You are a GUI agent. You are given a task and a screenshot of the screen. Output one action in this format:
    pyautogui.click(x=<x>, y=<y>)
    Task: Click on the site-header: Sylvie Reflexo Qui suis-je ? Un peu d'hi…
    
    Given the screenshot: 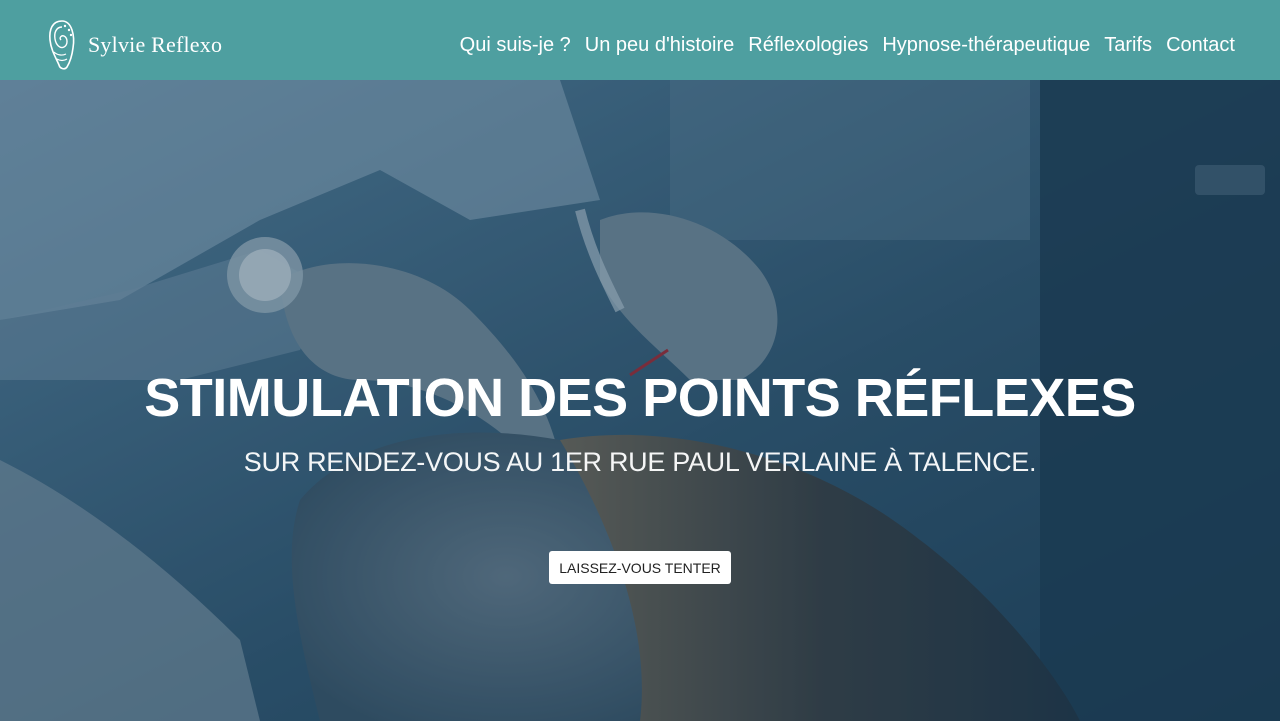 What is the action you would take?
    pyautogui.click(x=640, y=40)
    